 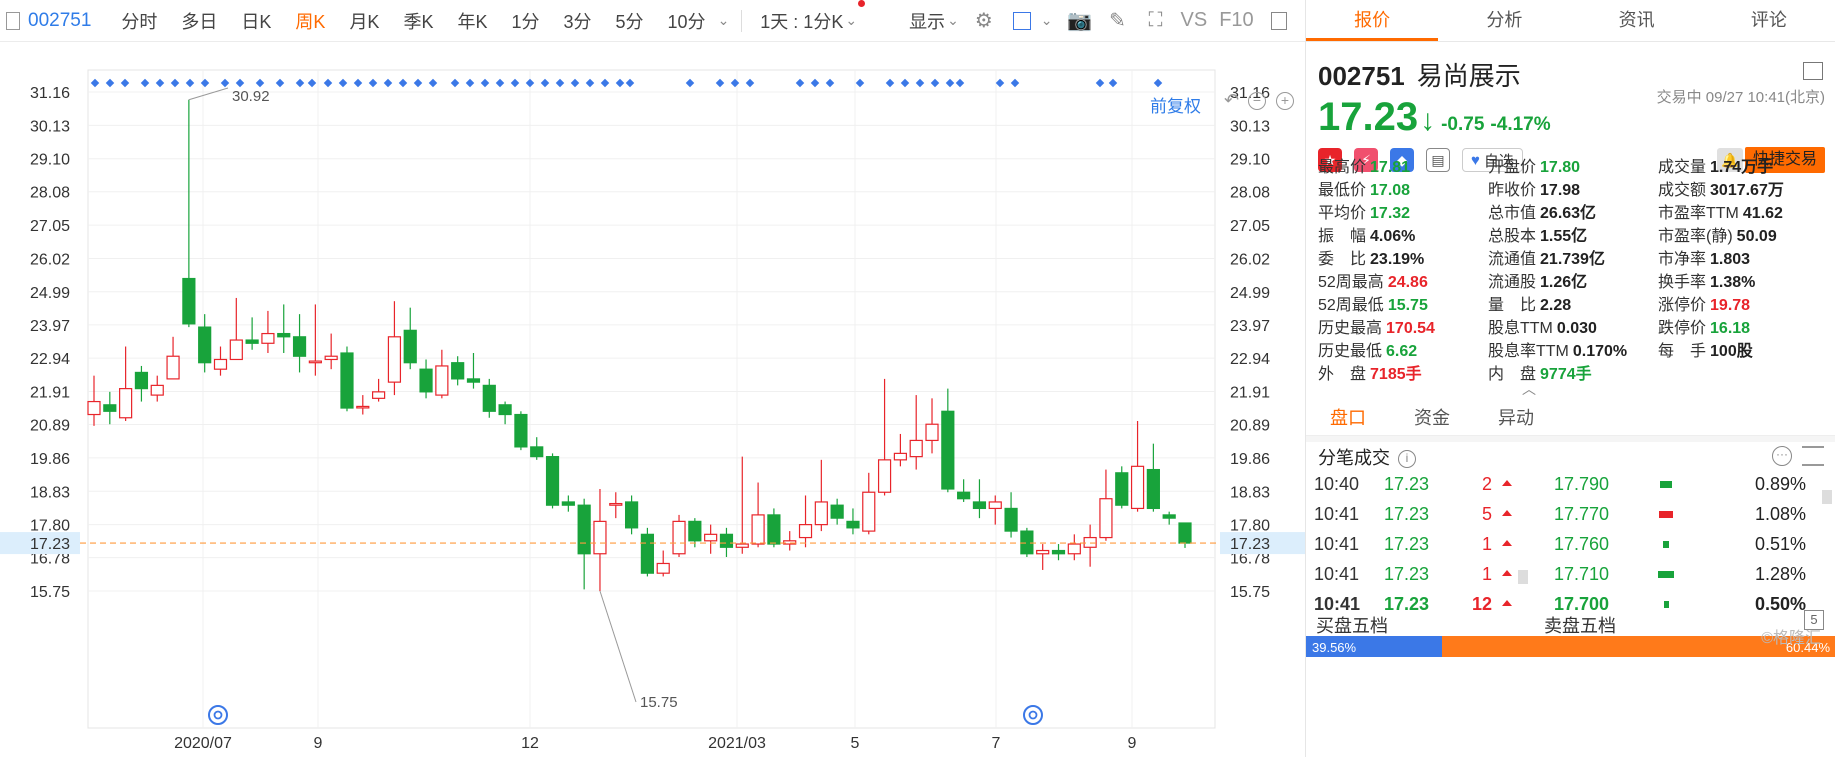 I want to click on timeframe-10: 10分, so click(x=687, y=21).